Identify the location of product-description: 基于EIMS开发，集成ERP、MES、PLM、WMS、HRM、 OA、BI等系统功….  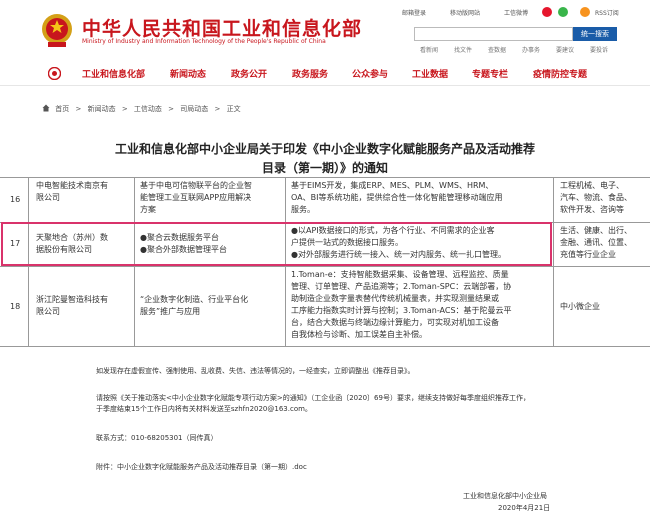
(397, 197).